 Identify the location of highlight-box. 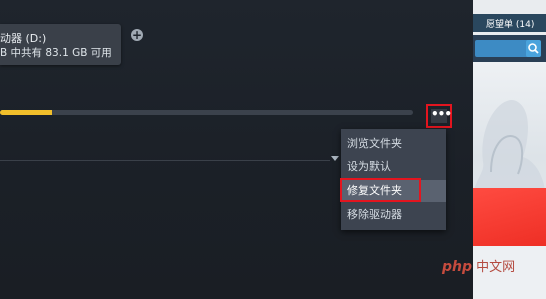
(380, 190).